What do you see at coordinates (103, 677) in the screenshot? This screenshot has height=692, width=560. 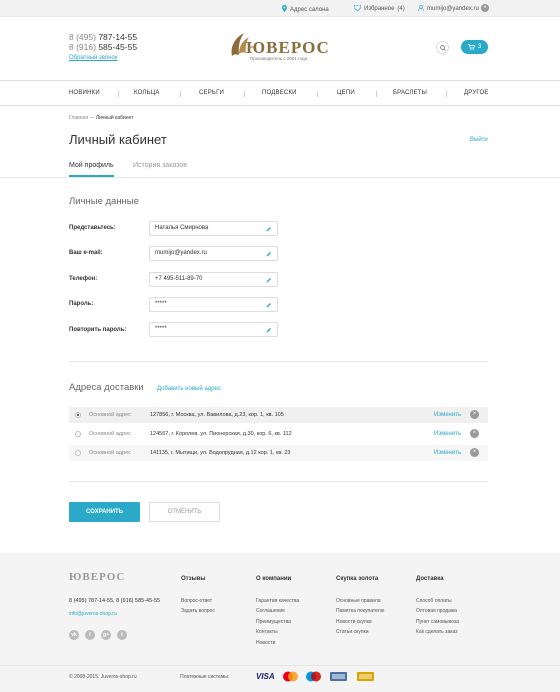 I see `copyright: © 2008-2015. Juveros-shop.ru` at bounding box center [103, 677].